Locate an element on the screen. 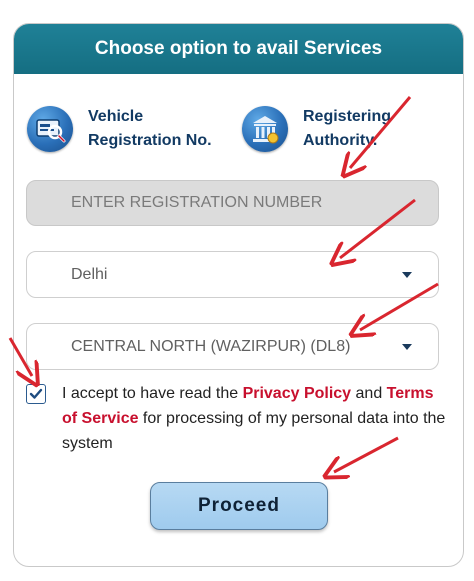 Image resolution: width=474 pixels, height=581 pixels. state-select: Delhi is located at coordinates (232, 274).